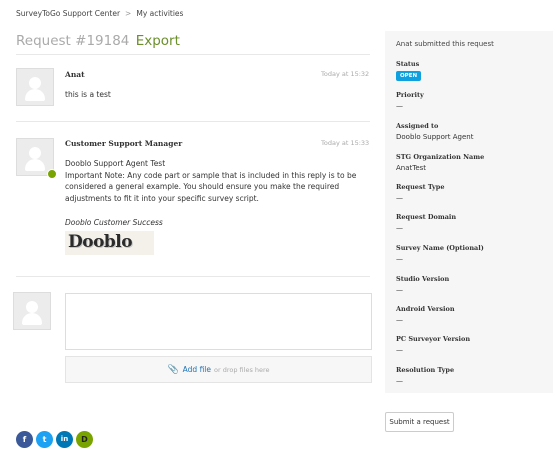 The width and height of the screenshot is (553, 471). What do you see at coordinates (52, 174) in the screenshot?
I see `agent-badge-icon` at bounding box center [52, 174].